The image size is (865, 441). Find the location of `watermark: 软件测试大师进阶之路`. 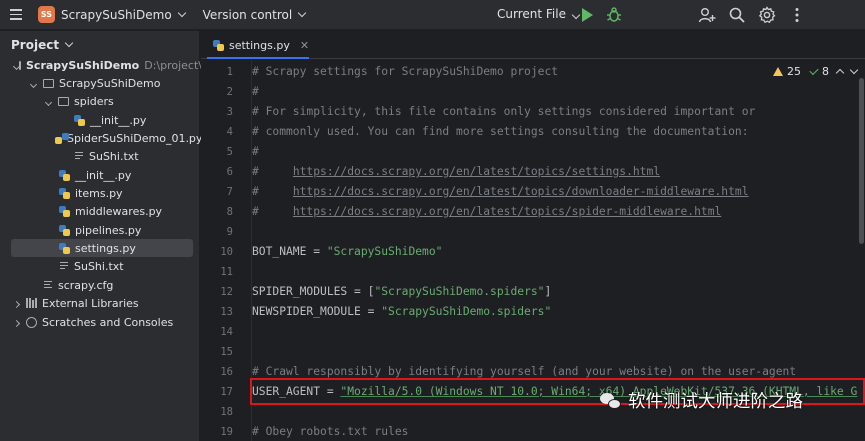

watermark: 软件测试大师进阶之路 is located at coordinates (701, 400).